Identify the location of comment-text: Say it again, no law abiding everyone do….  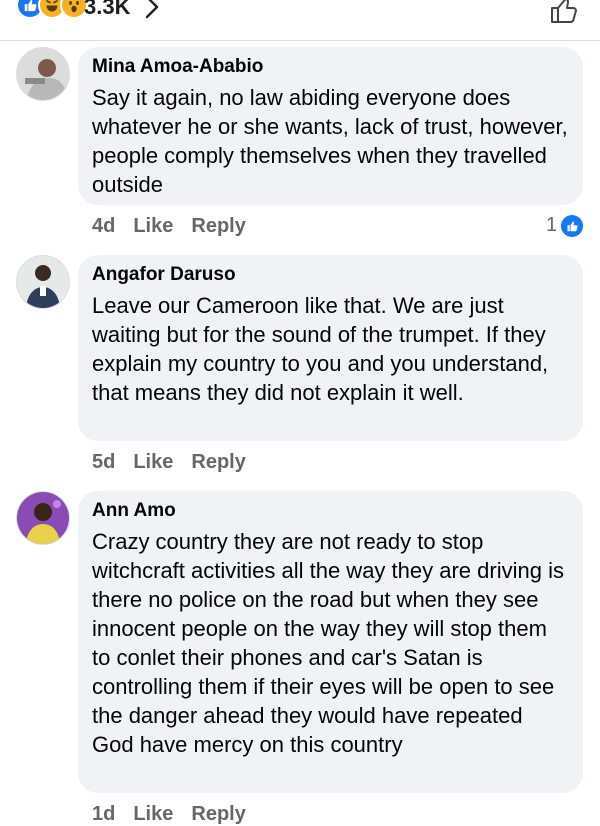
(330, 141).